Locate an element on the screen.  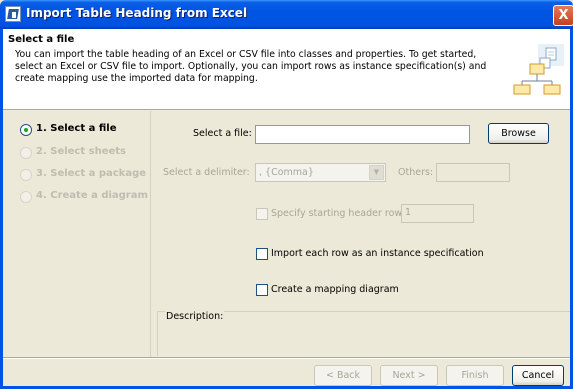
others-input is located at coordinates (473, 172).